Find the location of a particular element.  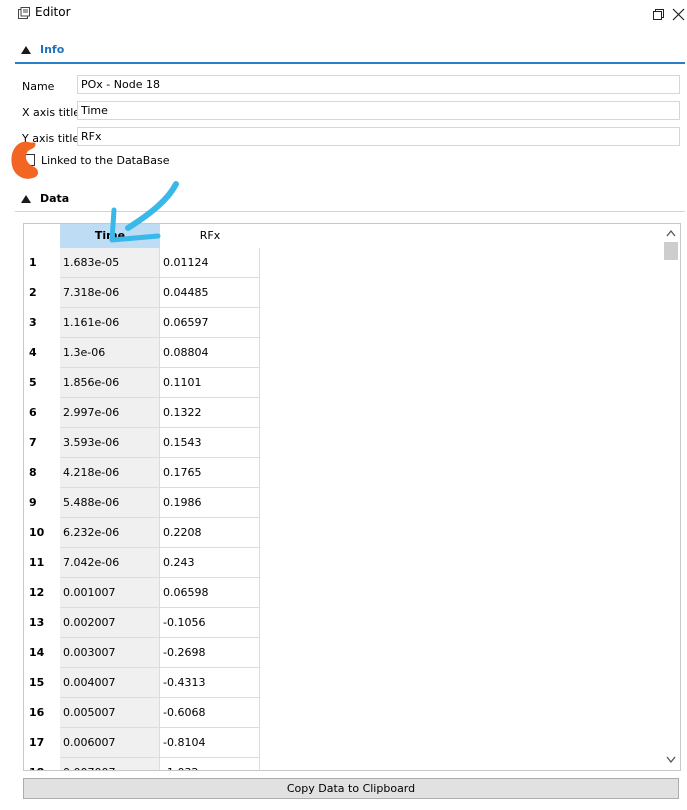

time-cell: 3.593e-06 is located at coordinates (110, 443).